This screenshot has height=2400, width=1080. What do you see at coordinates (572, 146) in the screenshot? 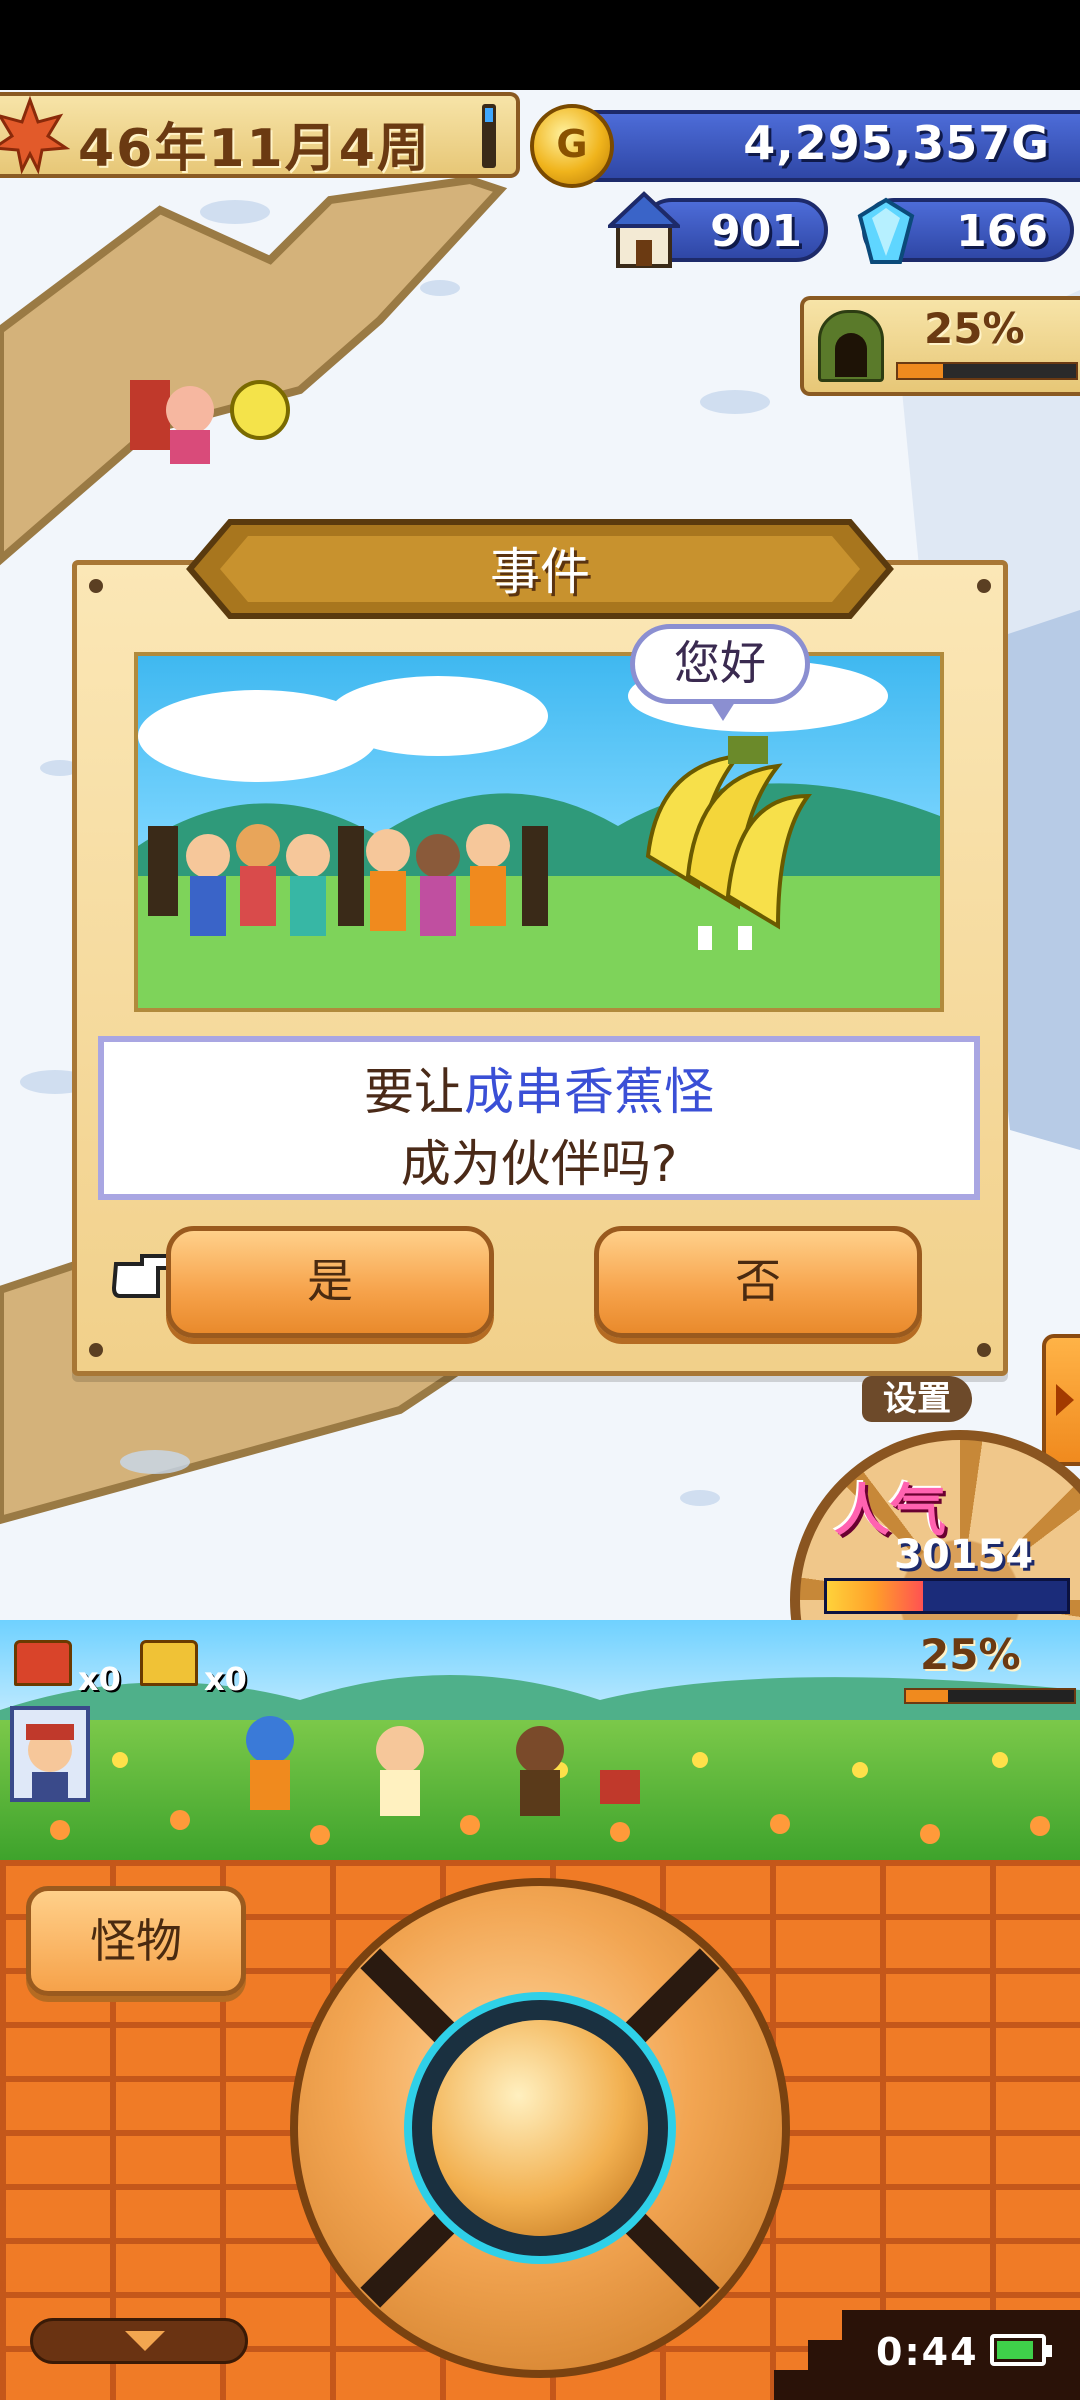
I see `gold-coin-icon: G` at bounding box center [572, 146].